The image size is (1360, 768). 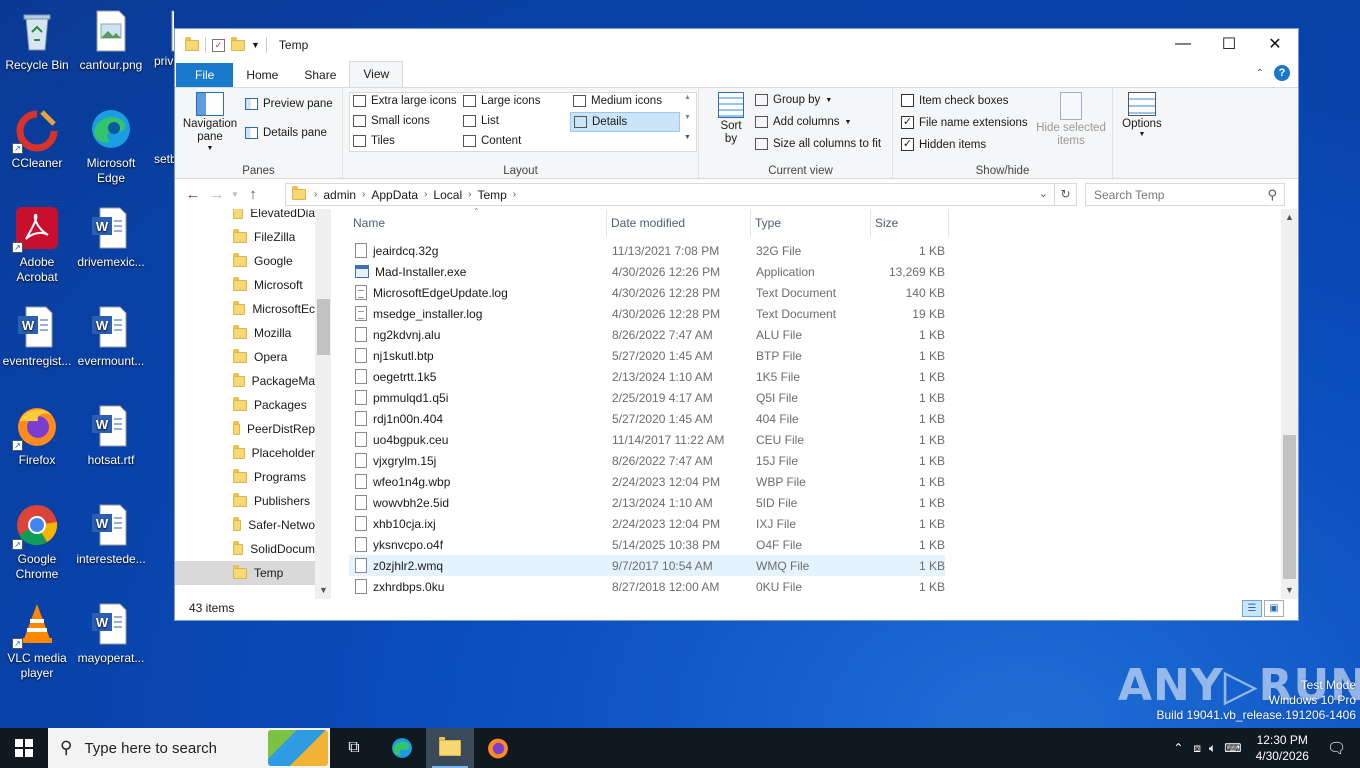 I want to click on tab-home: Home, so click(x=262, y=75).